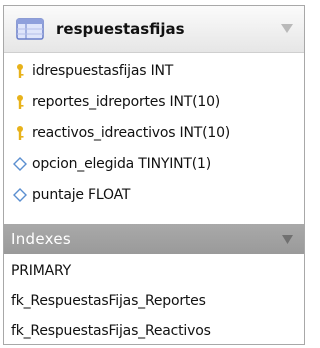  Describe the element at coordinates (154, 331) in the screenshot. I see `index-item: fk_RespuestasFijas_Reactivos` at that location.